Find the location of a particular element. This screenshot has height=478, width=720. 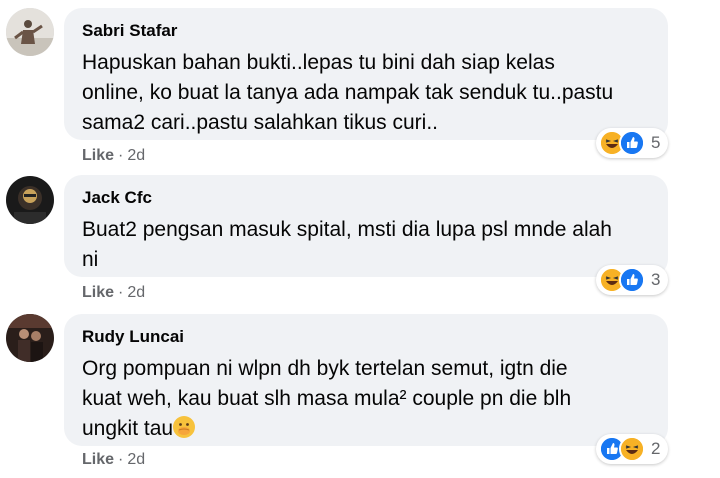

reaction-count: 5 is located at coordinates (656, 142).